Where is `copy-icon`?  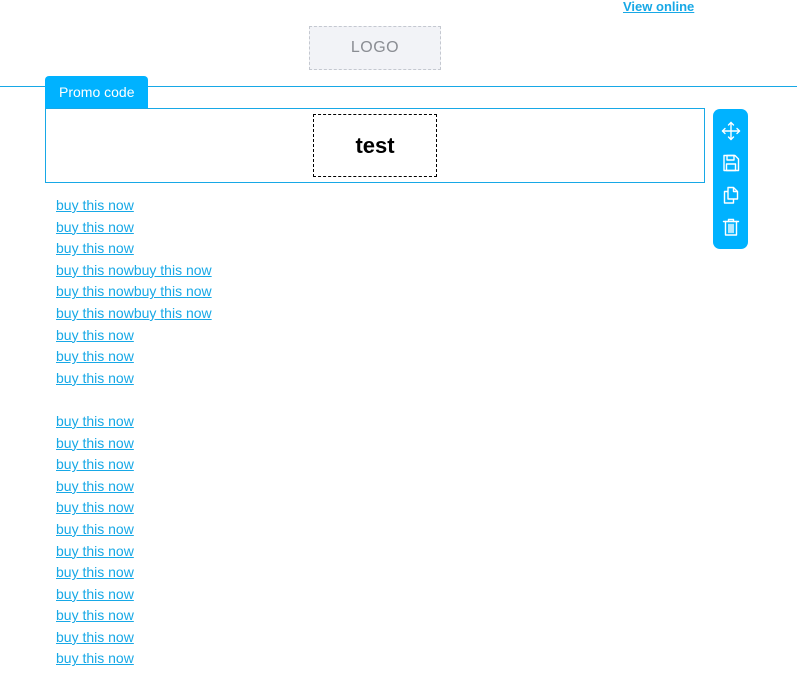 copy-icon is located at coordinates (730, 195).